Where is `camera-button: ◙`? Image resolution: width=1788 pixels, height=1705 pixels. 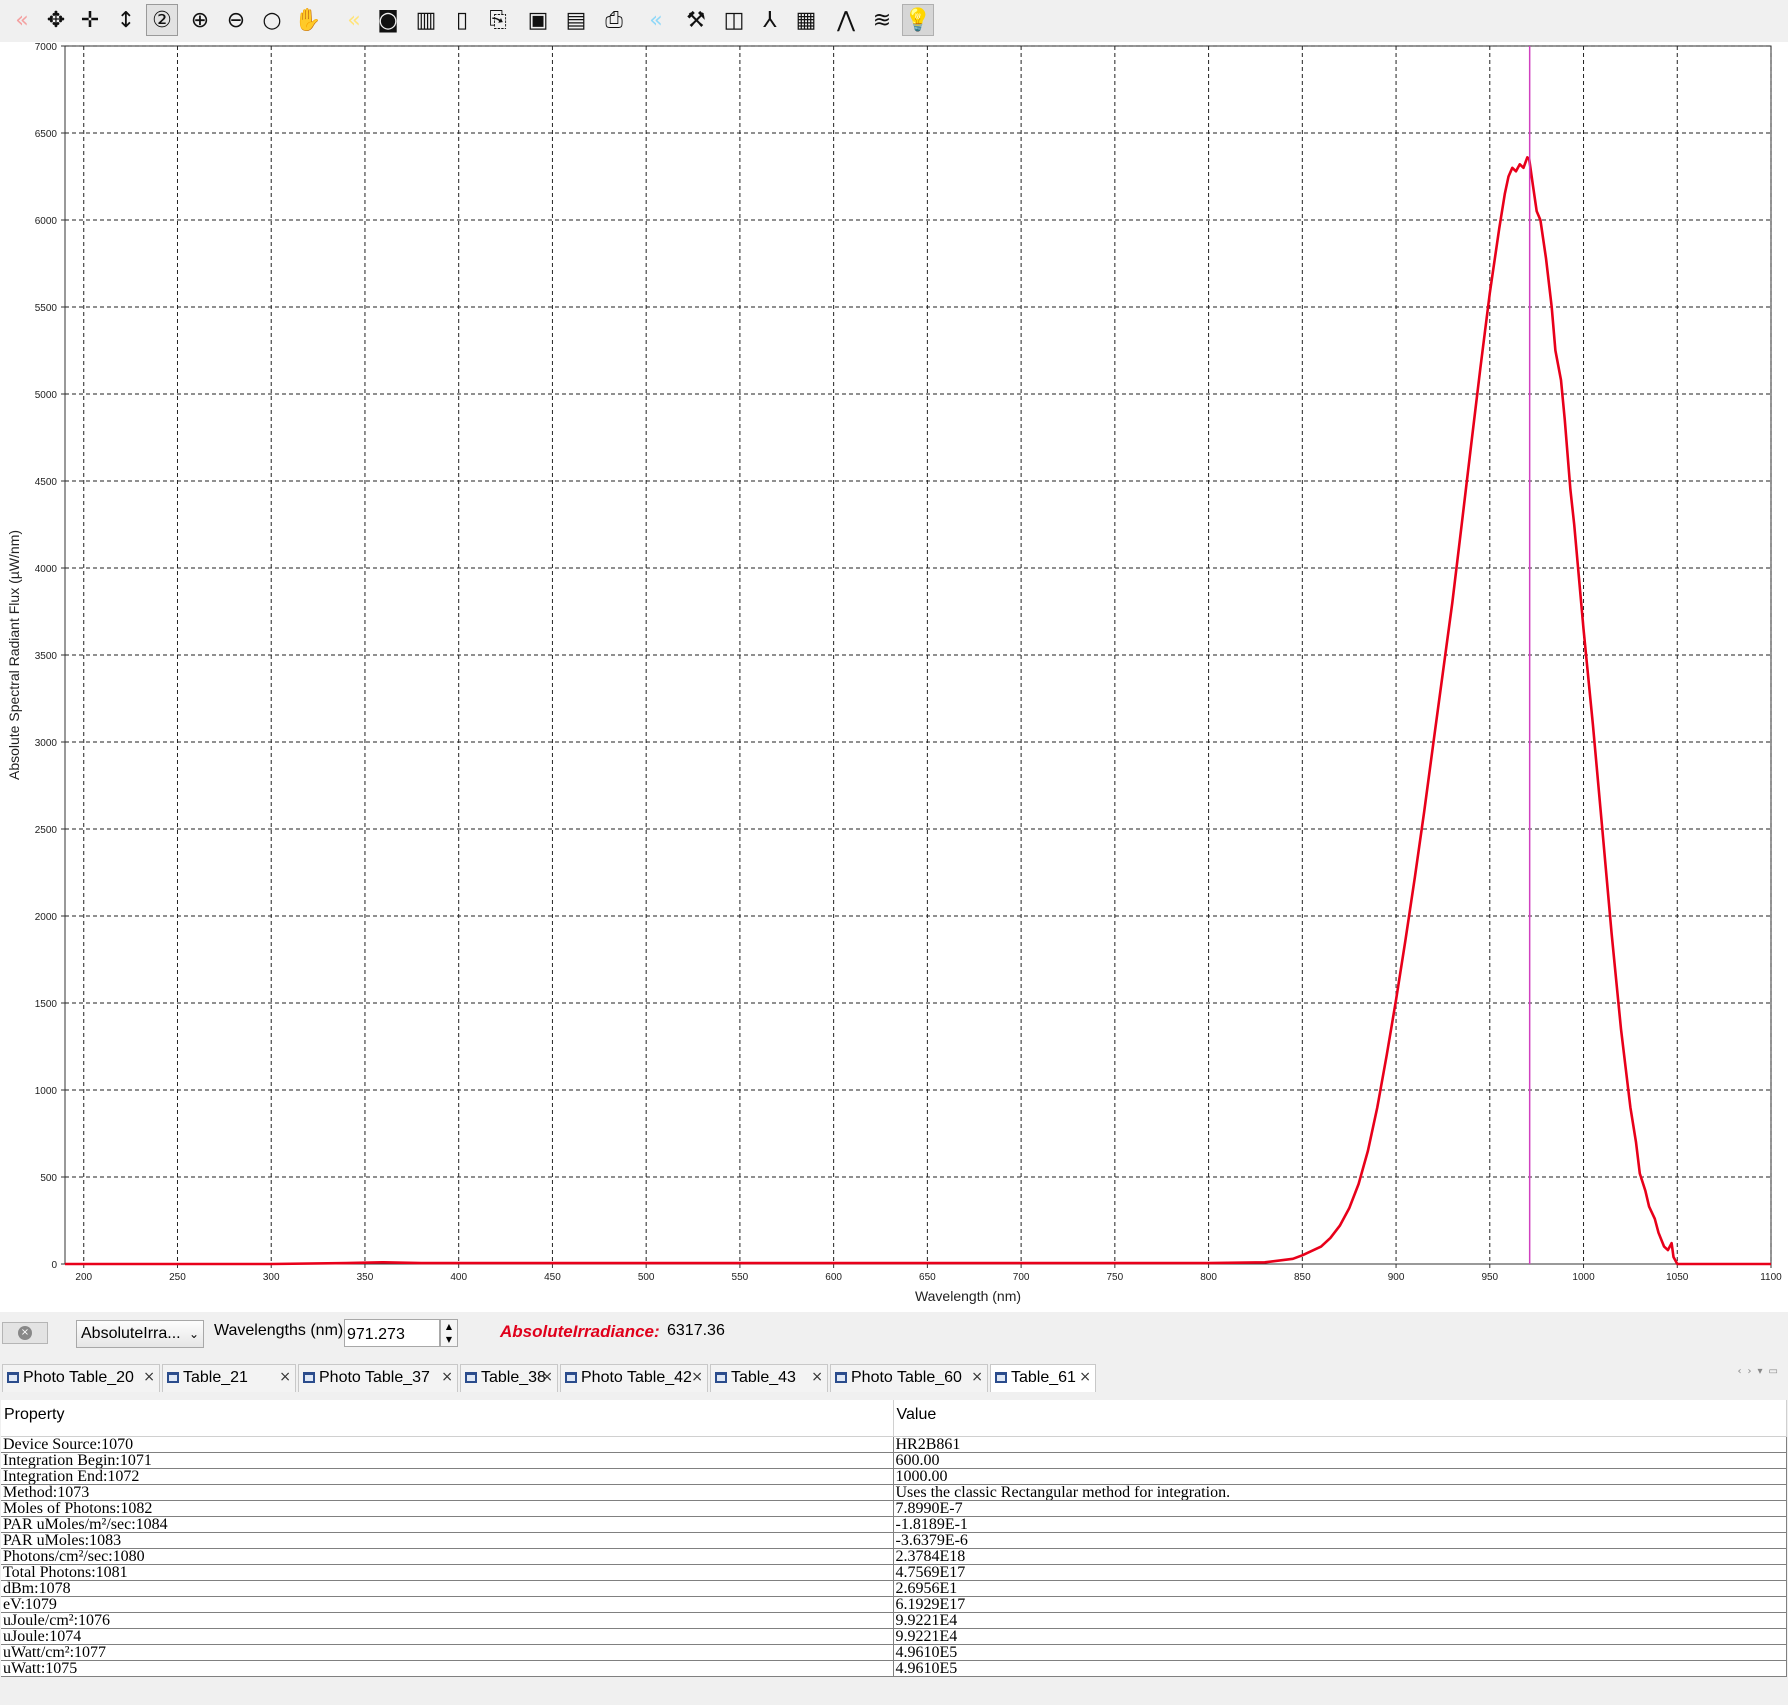
camera-button: ◙ is located at coordinates (388, 20).